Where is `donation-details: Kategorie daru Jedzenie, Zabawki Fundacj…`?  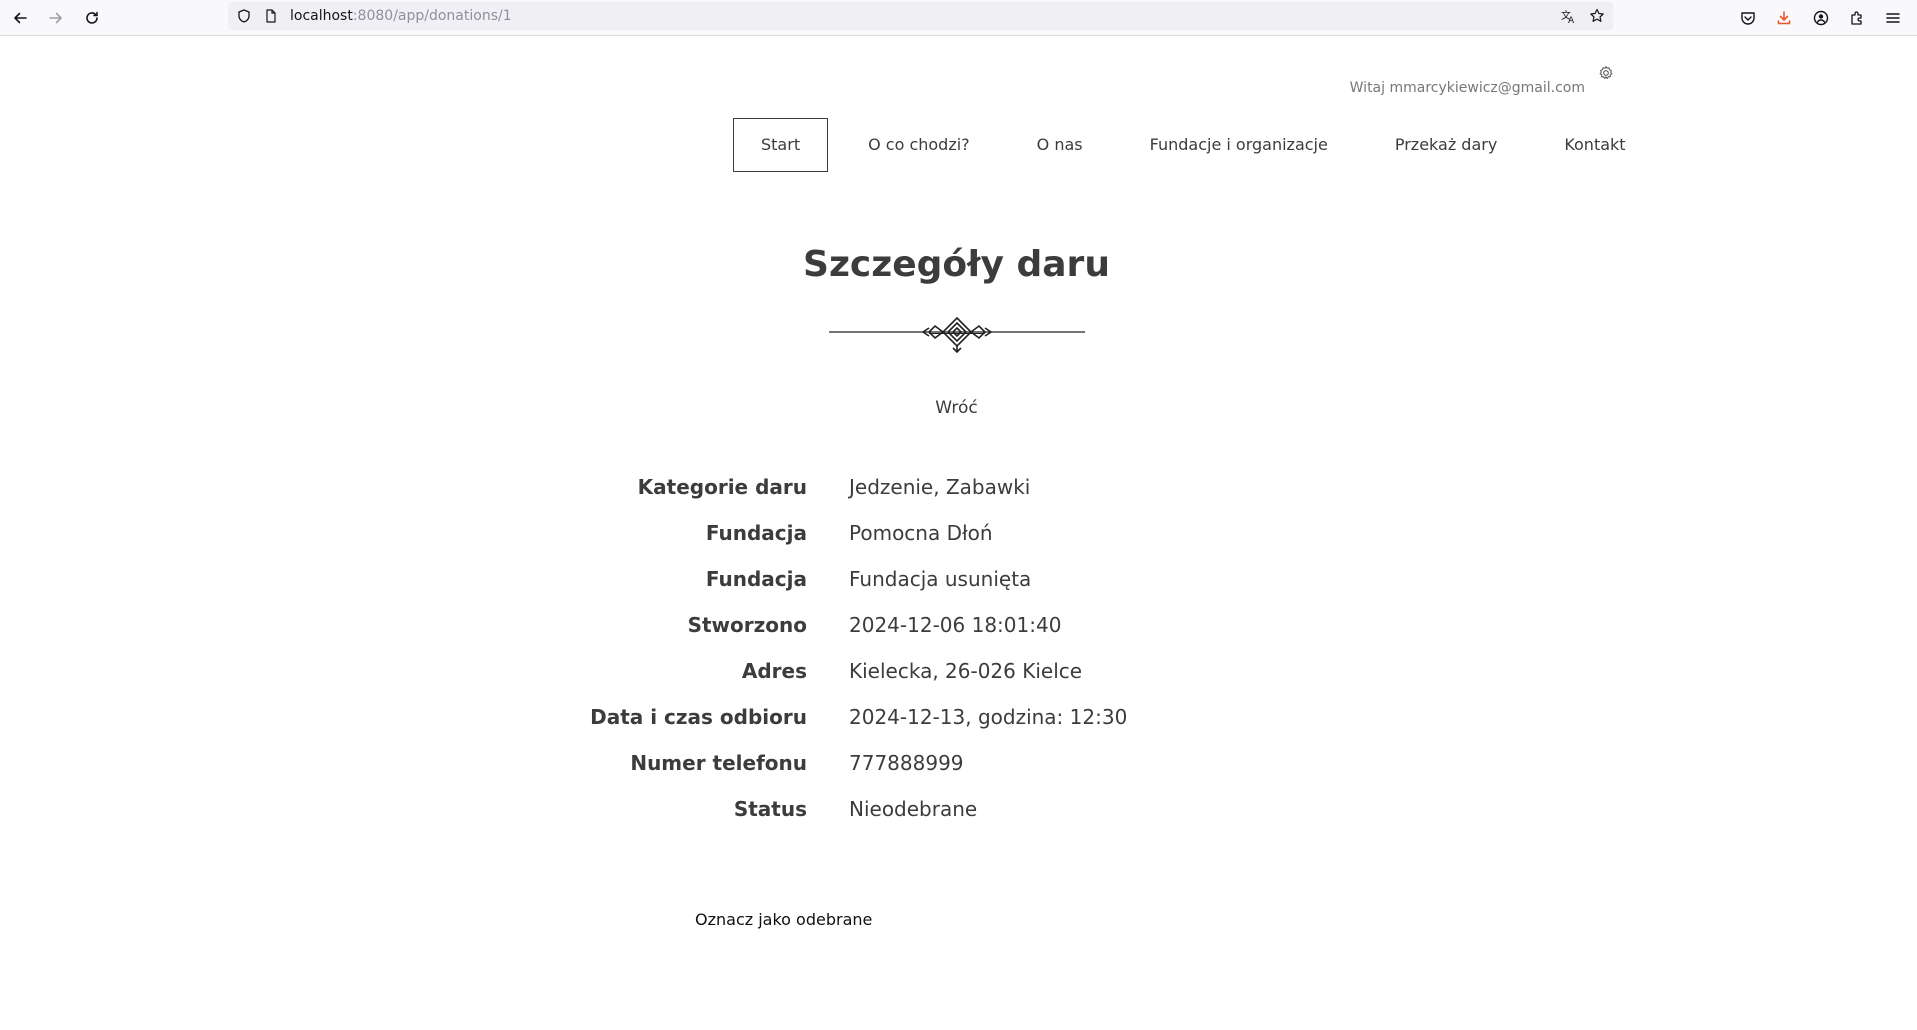 donation-details: Kategorie daru Jedzenie, Zabawki Fundacj… is located at coordinates (910, 648).